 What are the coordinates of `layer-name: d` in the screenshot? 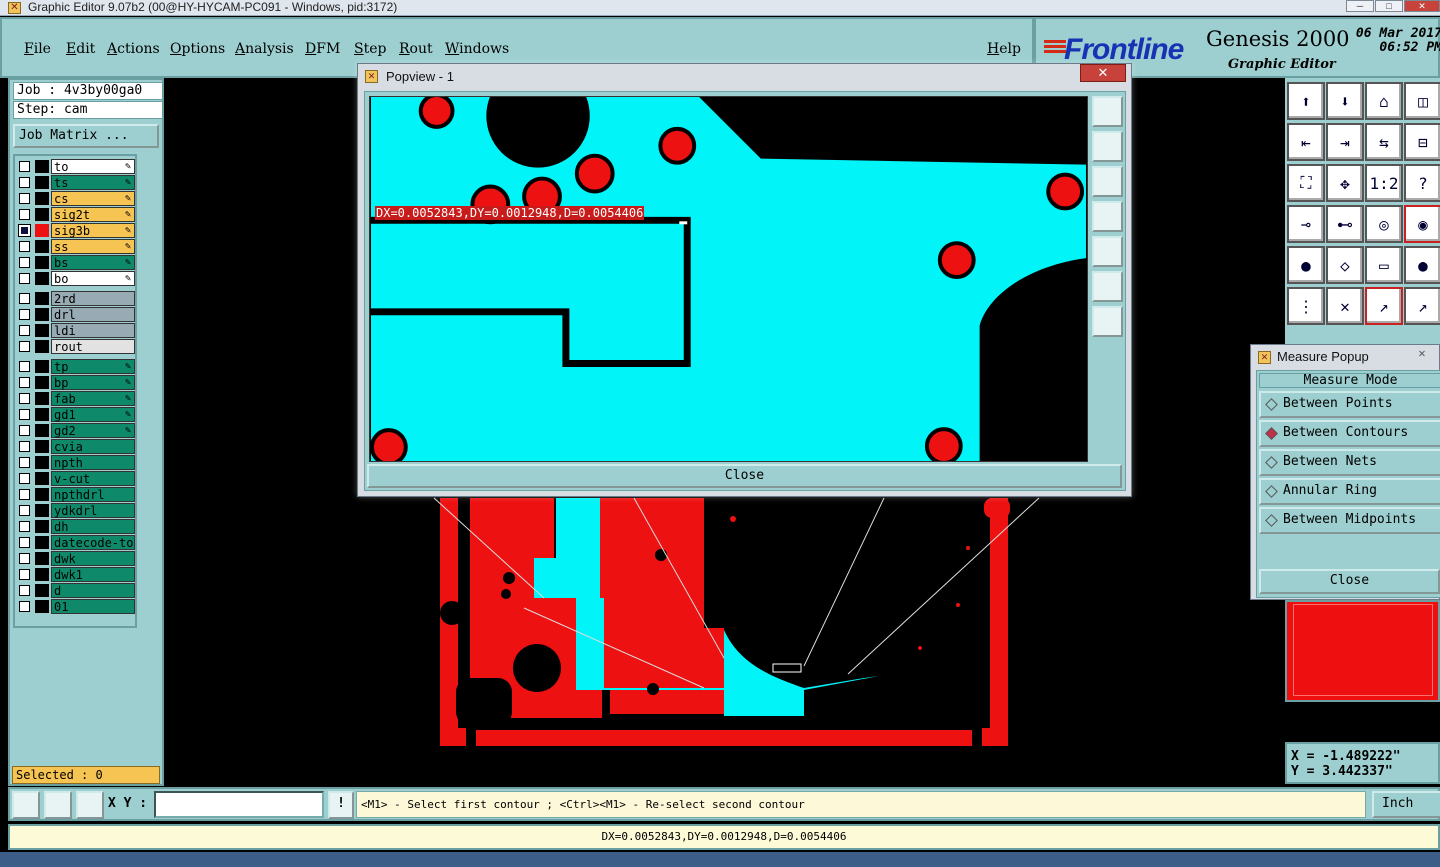 It's located at (93, 590).